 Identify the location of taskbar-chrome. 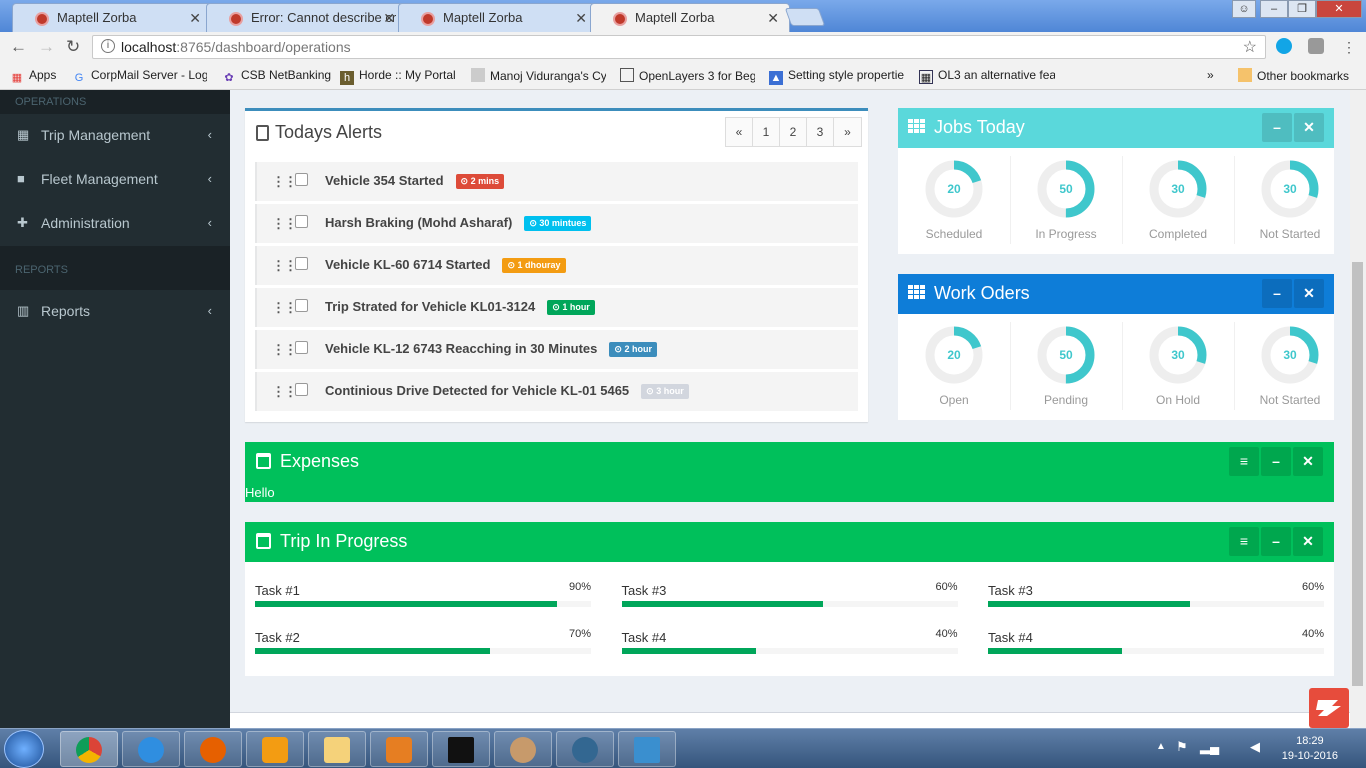
(89, 749).